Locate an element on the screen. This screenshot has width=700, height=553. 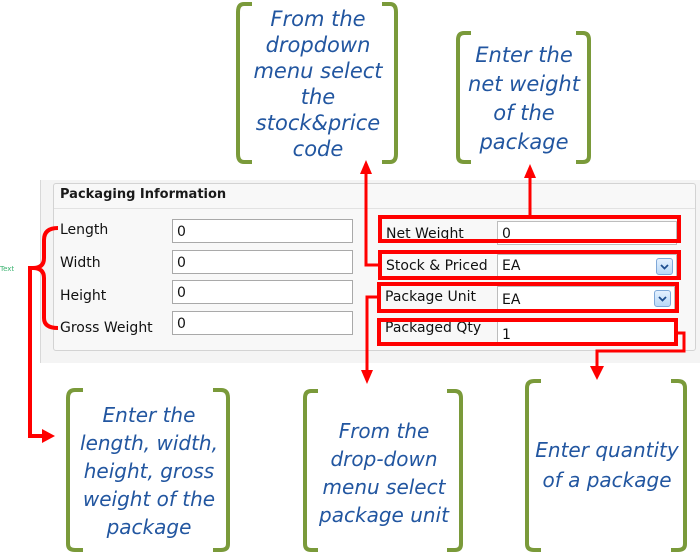
callout-line: dropdown is located at coordinates (318, 45).